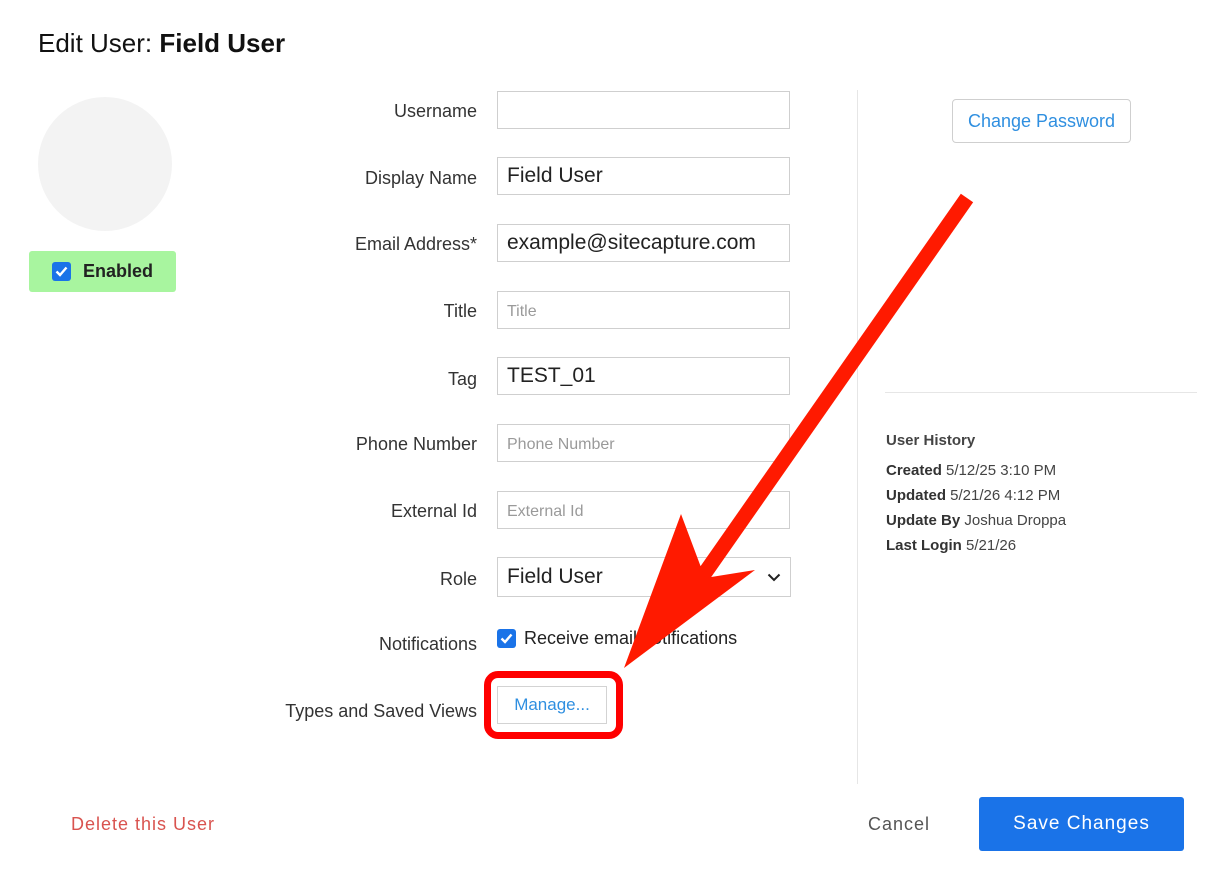 The height and width of the screenshot is (876, 1220). Describe the element at coordinates (1041, 121) in the screenshot. I see `change-password-button: Change Password` at that location.